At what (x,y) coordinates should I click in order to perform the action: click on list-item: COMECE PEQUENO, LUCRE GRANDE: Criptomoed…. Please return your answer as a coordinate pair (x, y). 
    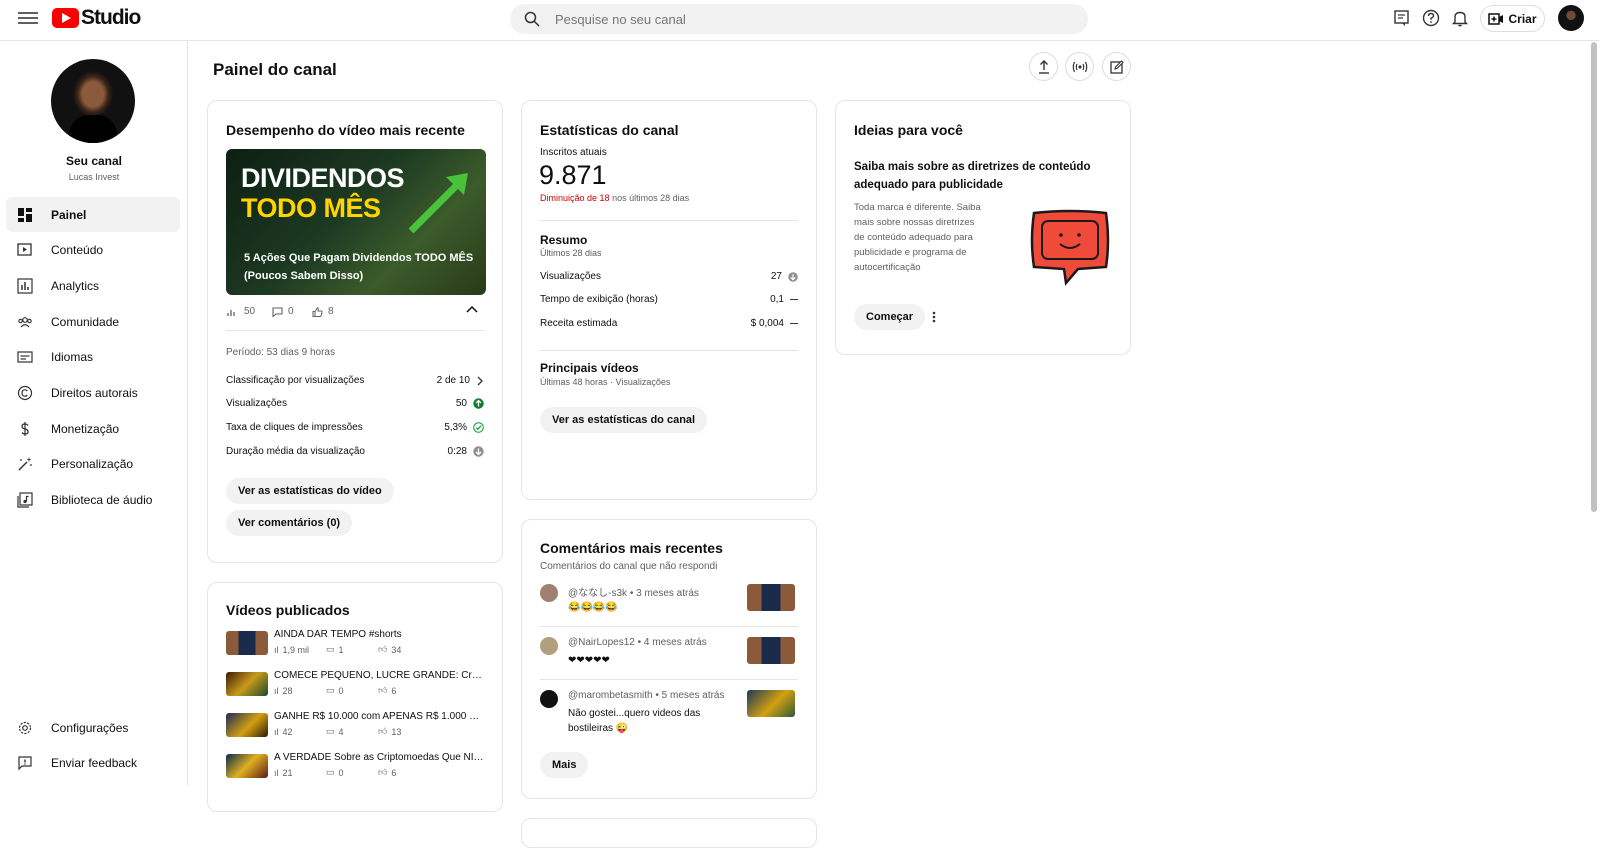
    Looking at the image, I should click on (355, 685).